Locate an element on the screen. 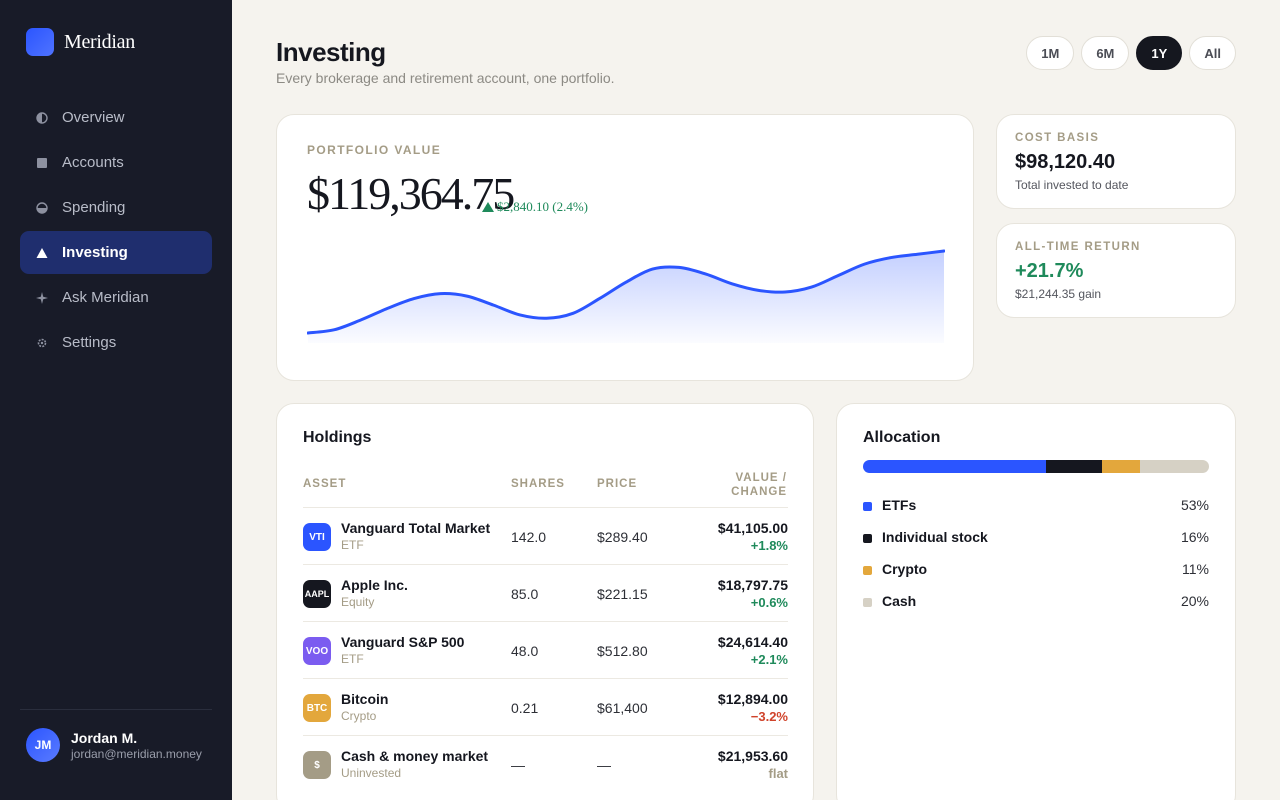 This screenshot has width=1280, height=800. user-name: Jordan M. is located at coordinates (104, 737).